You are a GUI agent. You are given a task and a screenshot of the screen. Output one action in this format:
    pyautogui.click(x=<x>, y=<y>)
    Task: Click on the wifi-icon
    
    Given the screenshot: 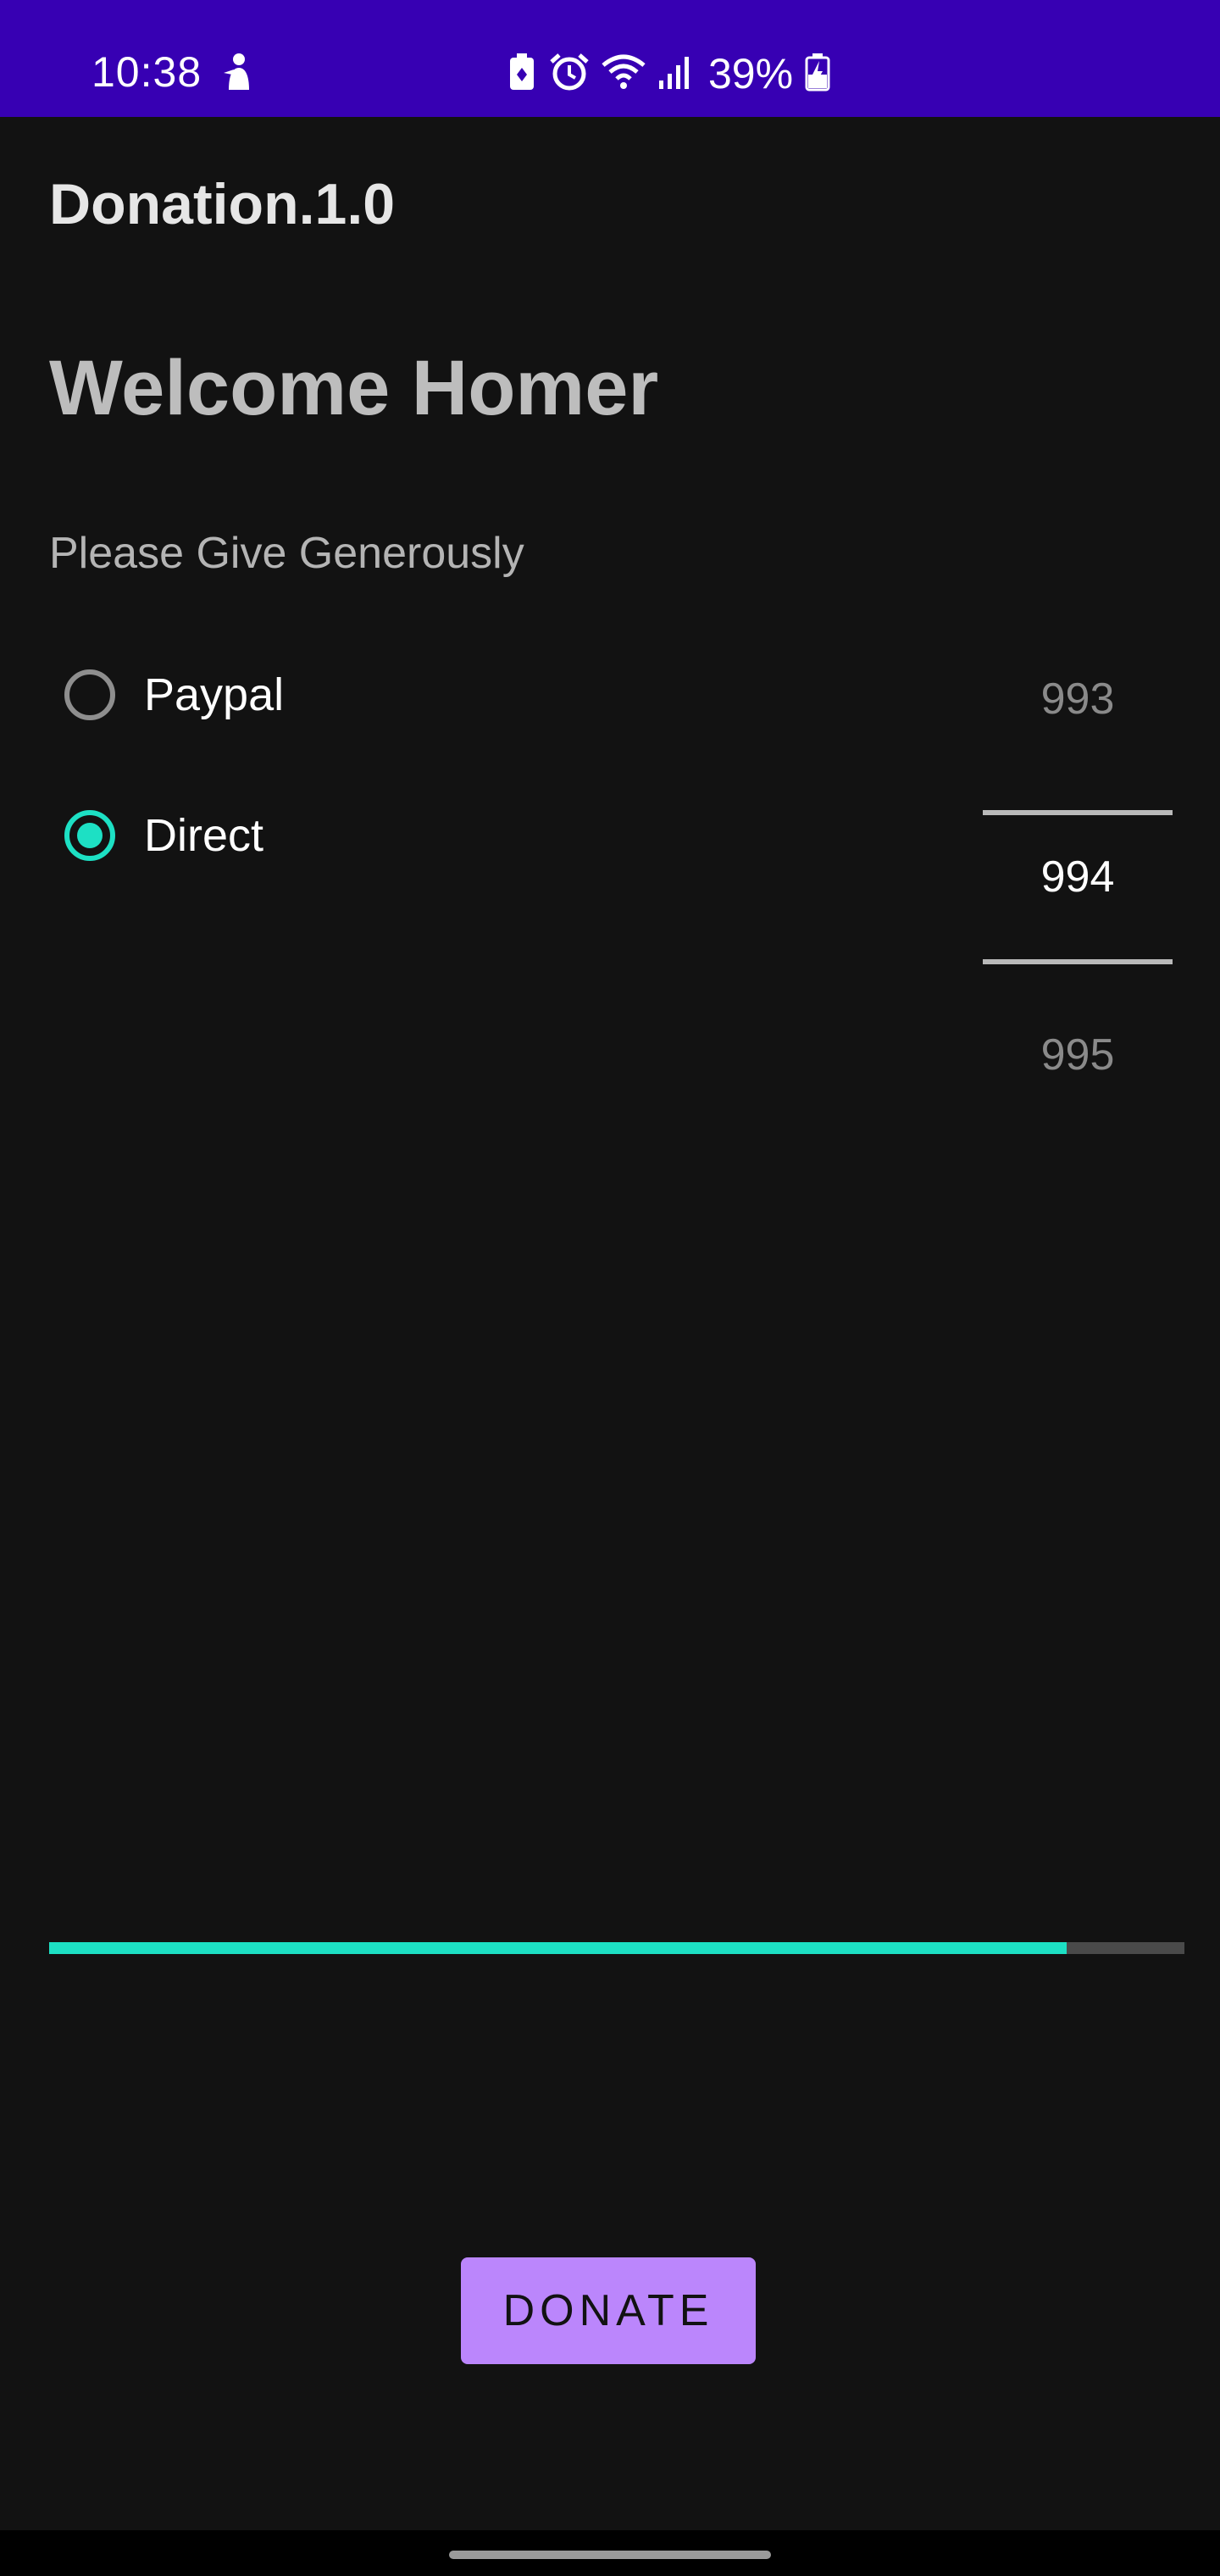 What is the action you would take?
    pyautogui.click(x=624, y=74)
    